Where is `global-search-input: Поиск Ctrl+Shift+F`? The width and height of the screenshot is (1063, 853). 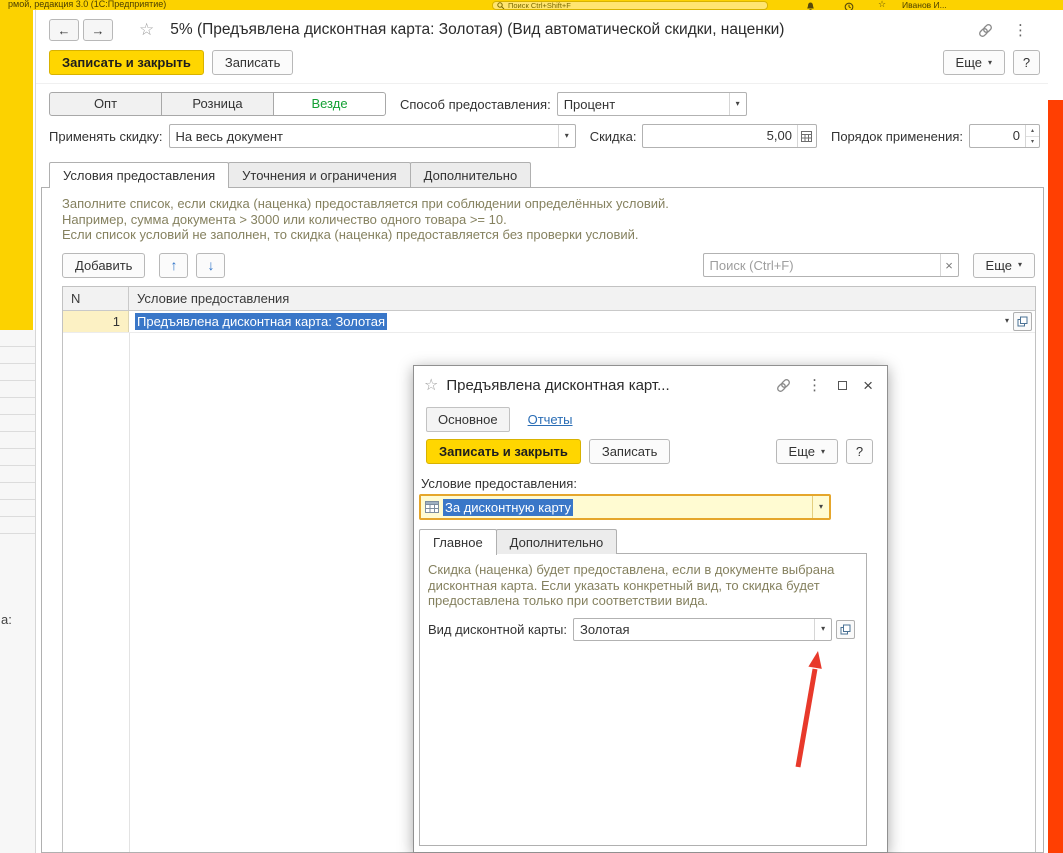
global-search-input: Поиск Ctrl+Shift+F is located at coordinates (630, 5).